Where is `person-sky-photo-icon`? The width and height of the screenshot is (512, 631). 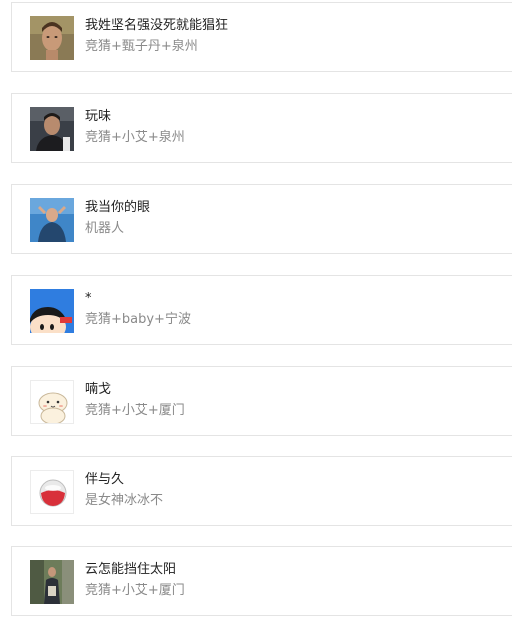
person-sky-photo-icon is located at coordinates (52, 220).